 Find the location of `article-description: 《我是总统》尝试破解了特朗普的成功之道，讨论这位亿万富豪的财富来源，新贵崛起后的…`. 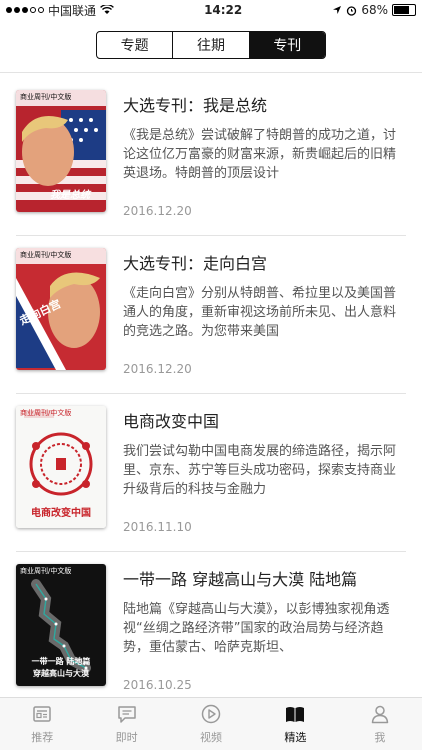

article-description: 《我是总统》尝试破解了特朗普的成功之道，讨论这位亿万富豪的财富来源，新贵崛起后的… is located at coordinates (260, 154).